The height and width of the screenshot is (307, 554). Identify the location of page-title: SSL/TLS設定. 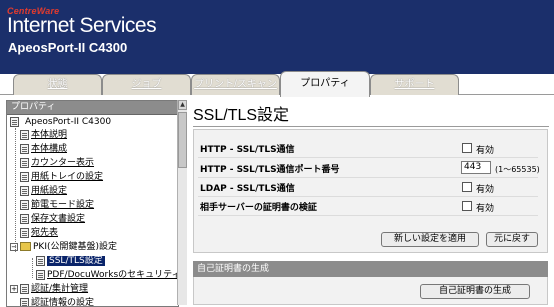
(241, 113).